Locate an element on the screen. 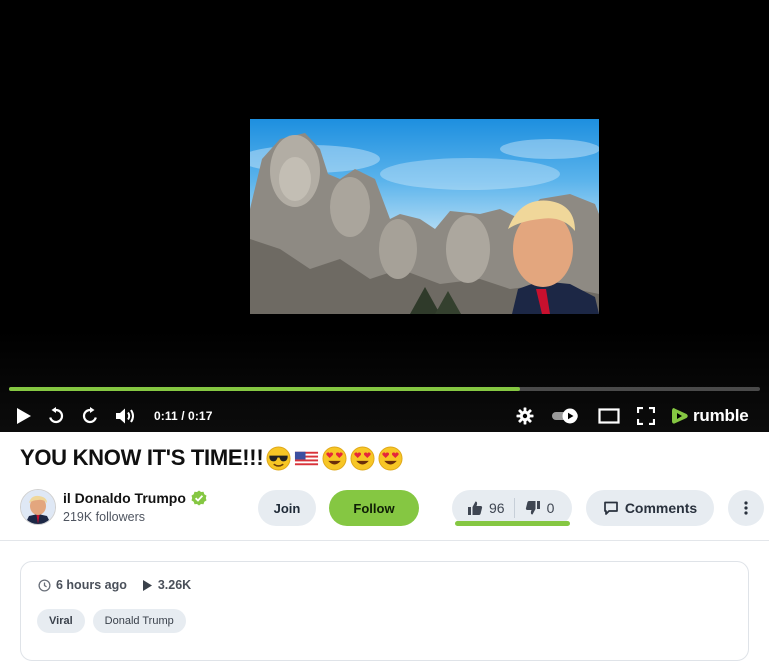  seek-bar is located at coordinates (384, 389).